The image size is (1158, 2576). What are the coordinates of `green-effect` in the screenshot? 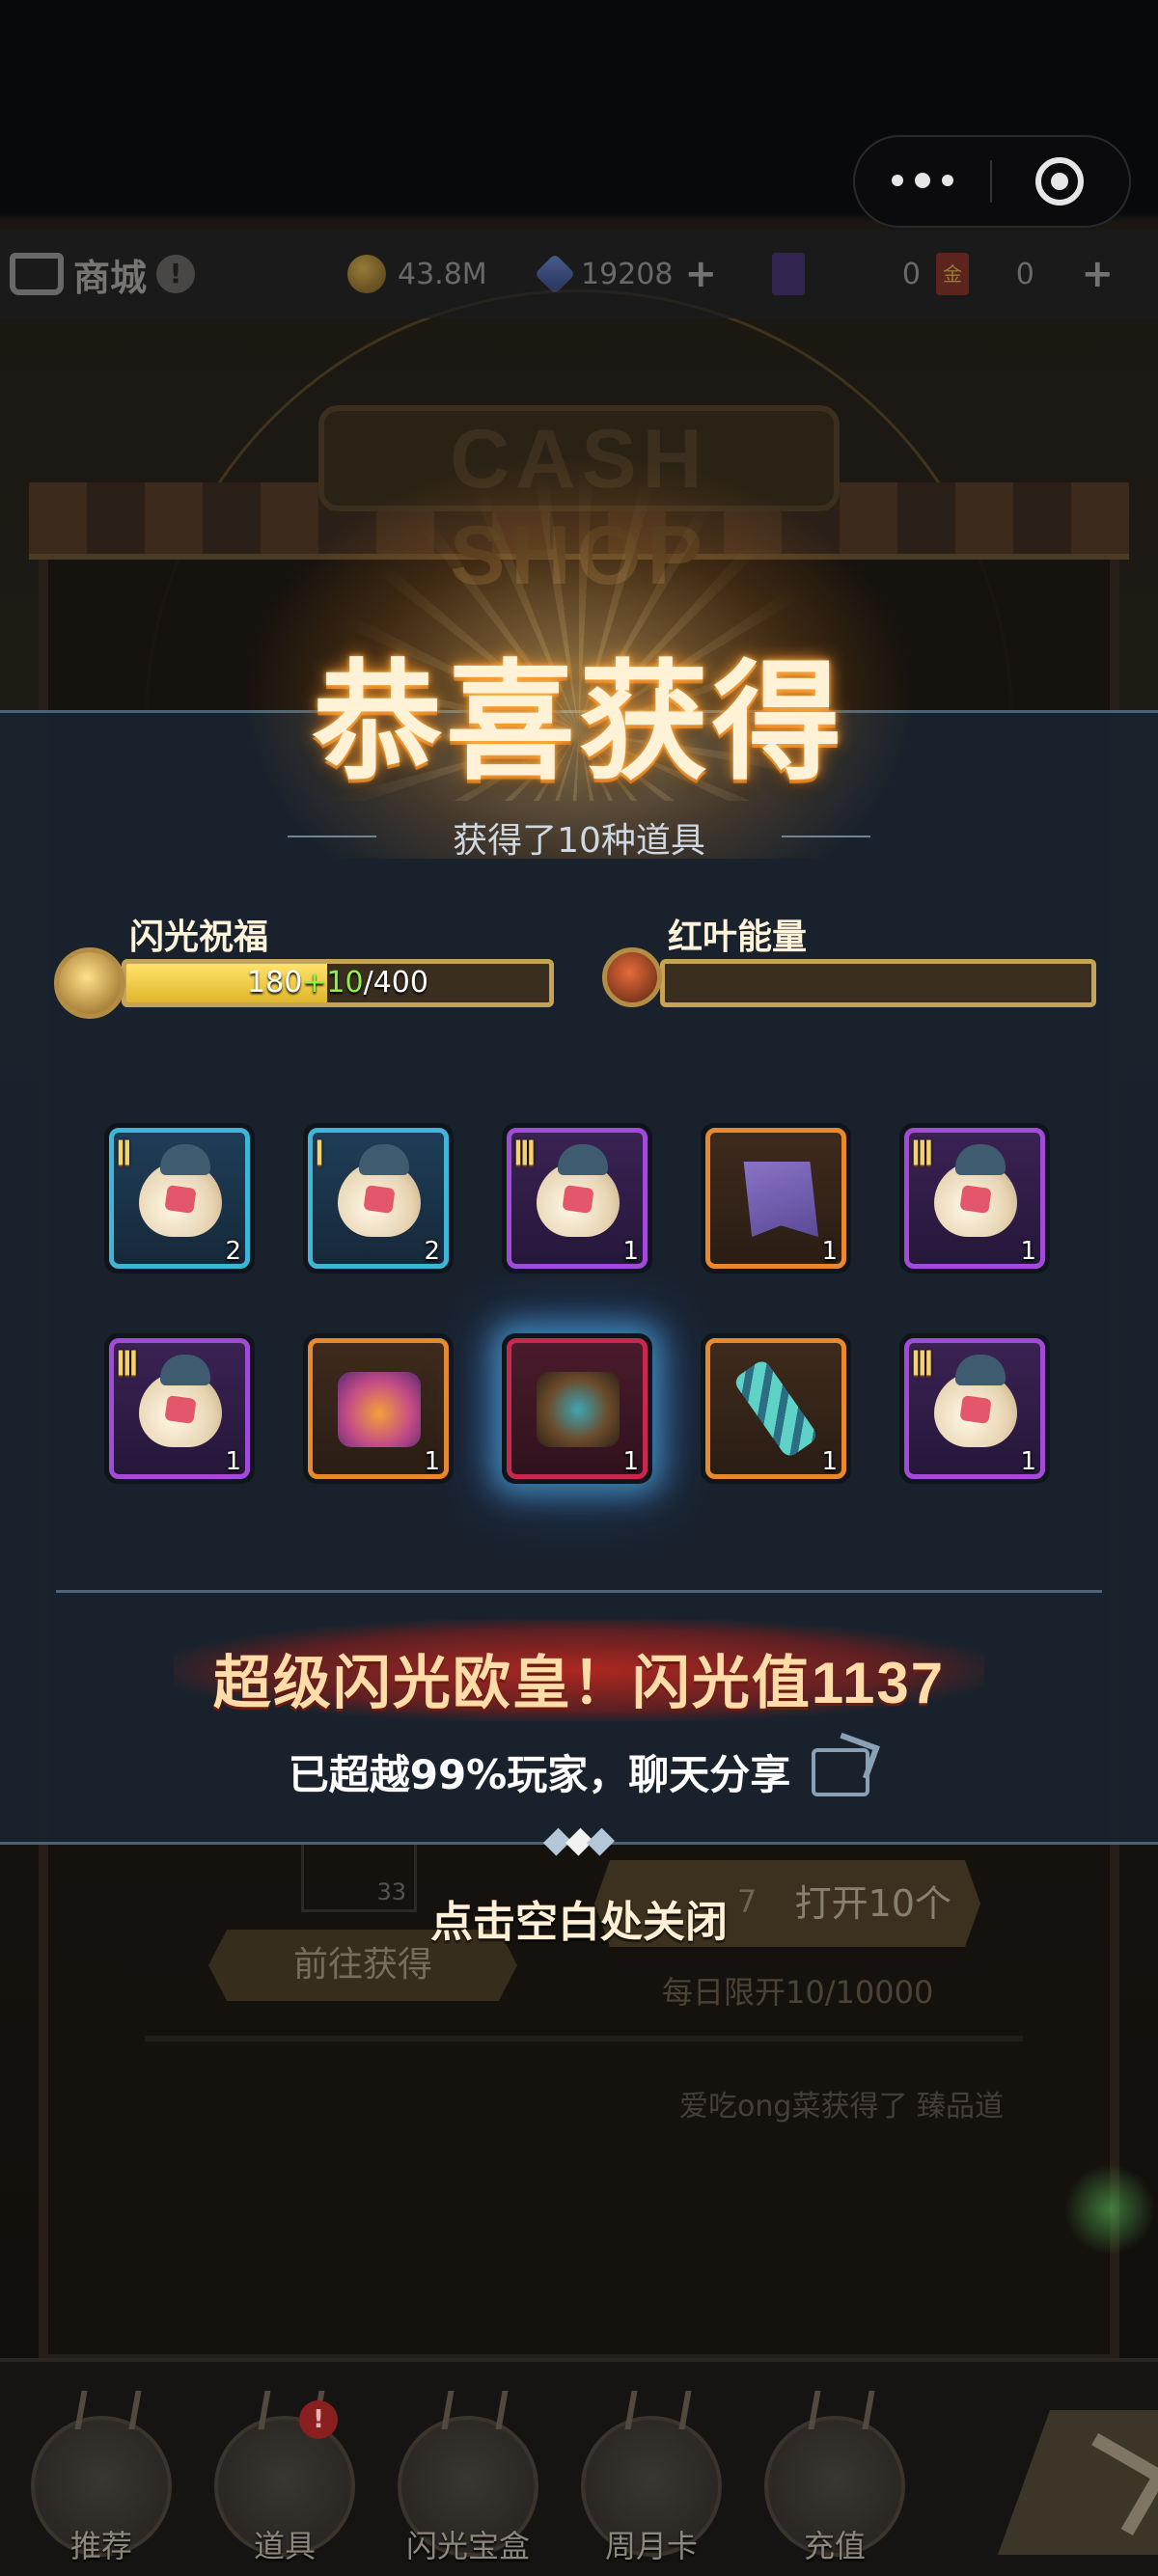 It's located at (1110, 2209).